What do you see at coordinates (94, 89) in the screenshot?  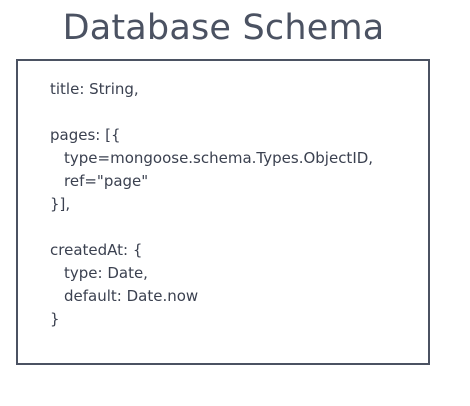 I see `schema-line-title: title: String,` at bounding box center [94, 89].